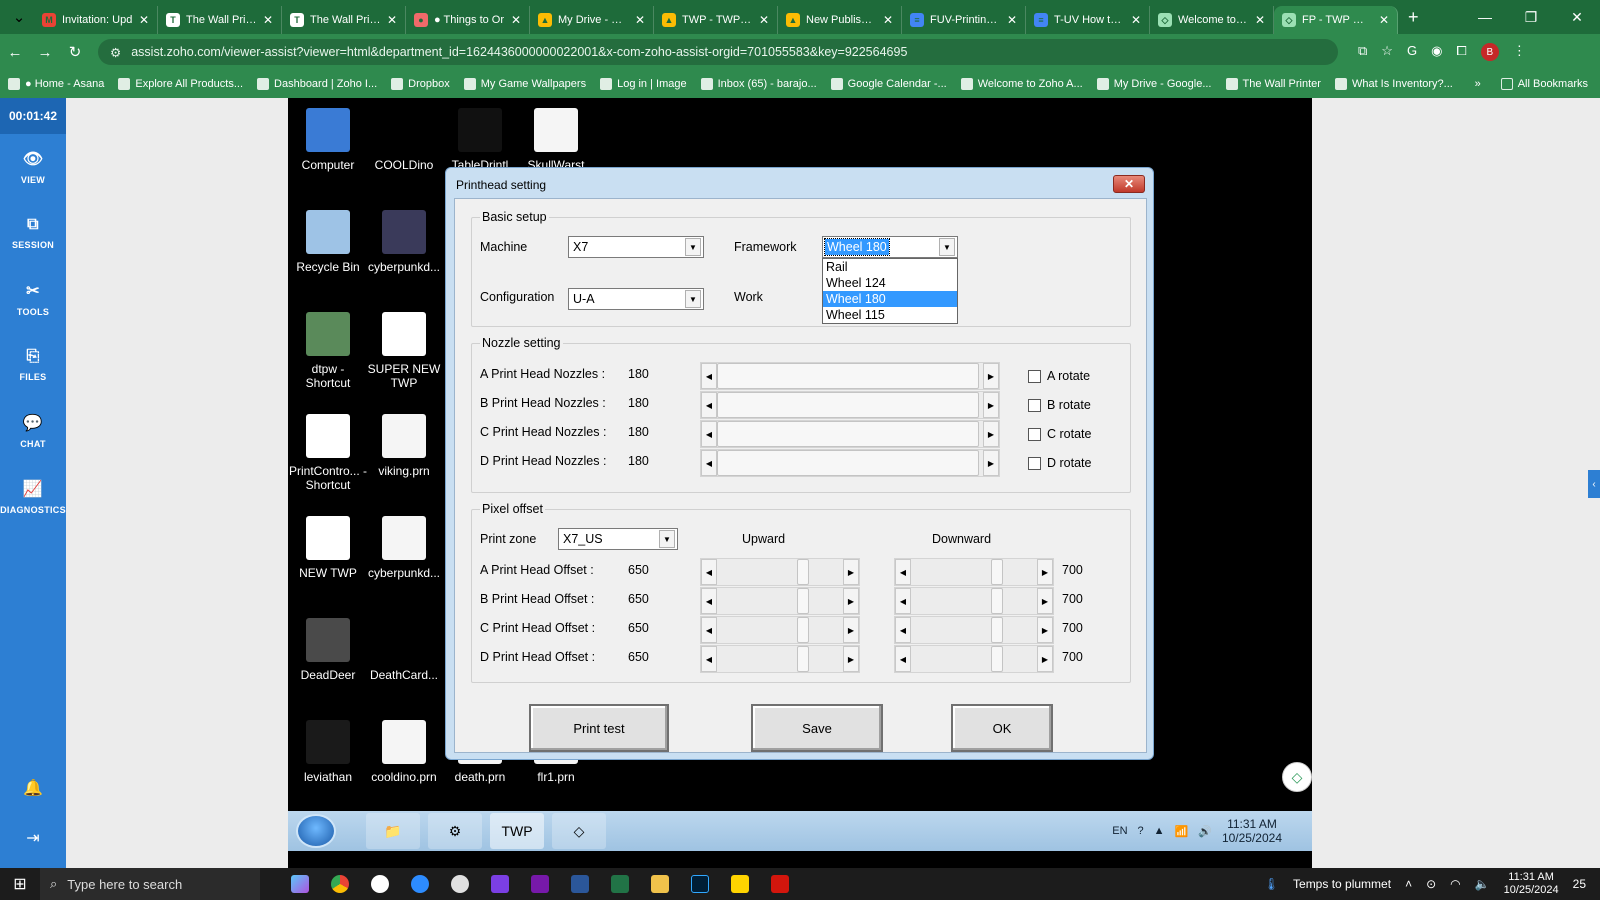 The width and height of the screenshot is (1600, 900). Describe the element at coordinates (328, 453) in the screenshot. I see `desktop-icon: PrintContro... - Shortcut` at that location.